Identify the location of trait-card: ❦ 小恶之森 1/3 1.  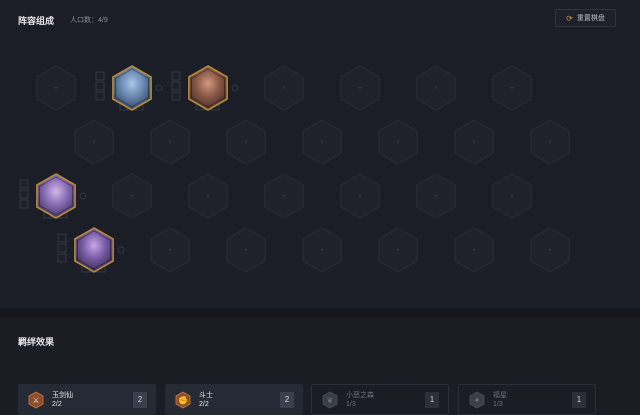
(380, 399).